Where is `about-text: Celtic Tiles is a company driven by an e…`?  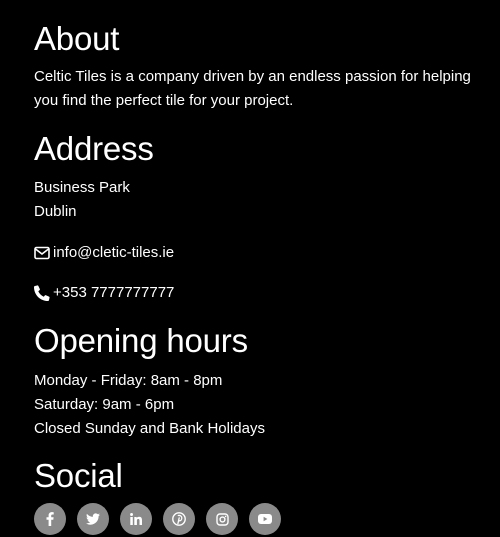 about-text: Celtic Tiles is a company driven by an e… is located at coordinates (252, 88).